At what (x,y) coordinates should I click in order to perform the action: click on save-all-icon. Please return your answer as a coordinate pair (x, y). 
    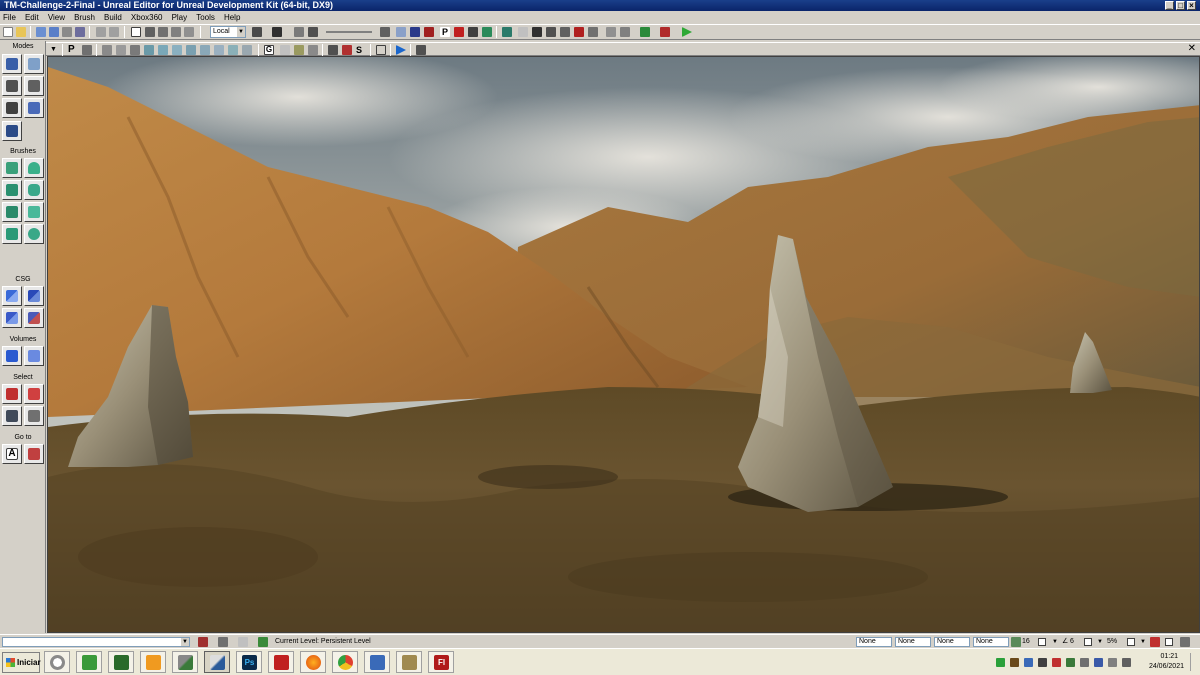
    Looking at the image, I should click on (54, 32).